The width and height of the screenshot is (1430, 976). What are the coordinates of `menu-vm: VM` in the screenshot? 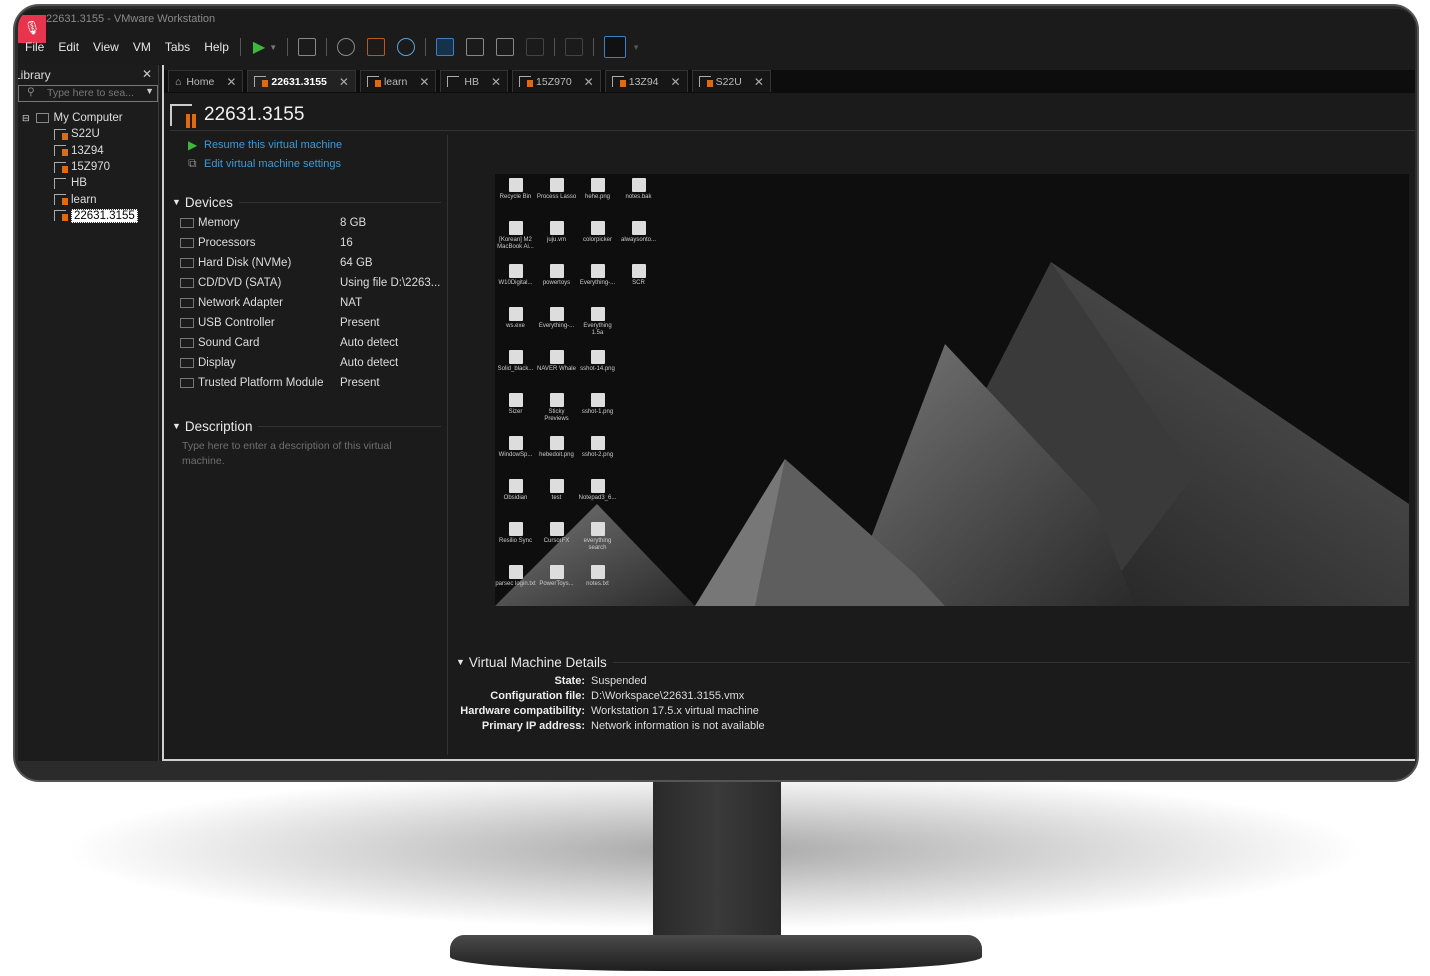 It's located at (142, 47).